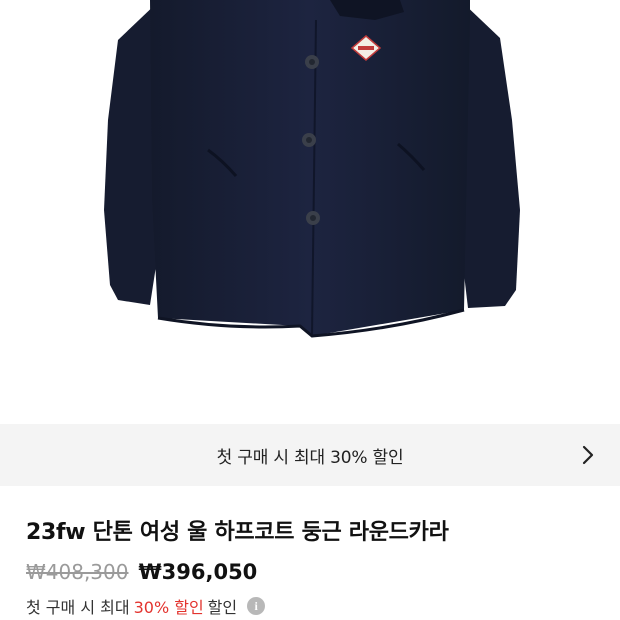 The image size is (620, 620). What do you see at coordinates (222, 607) in the screenshot?
I see `benefit-suffix: 할인` at bounding box center [222, 607].